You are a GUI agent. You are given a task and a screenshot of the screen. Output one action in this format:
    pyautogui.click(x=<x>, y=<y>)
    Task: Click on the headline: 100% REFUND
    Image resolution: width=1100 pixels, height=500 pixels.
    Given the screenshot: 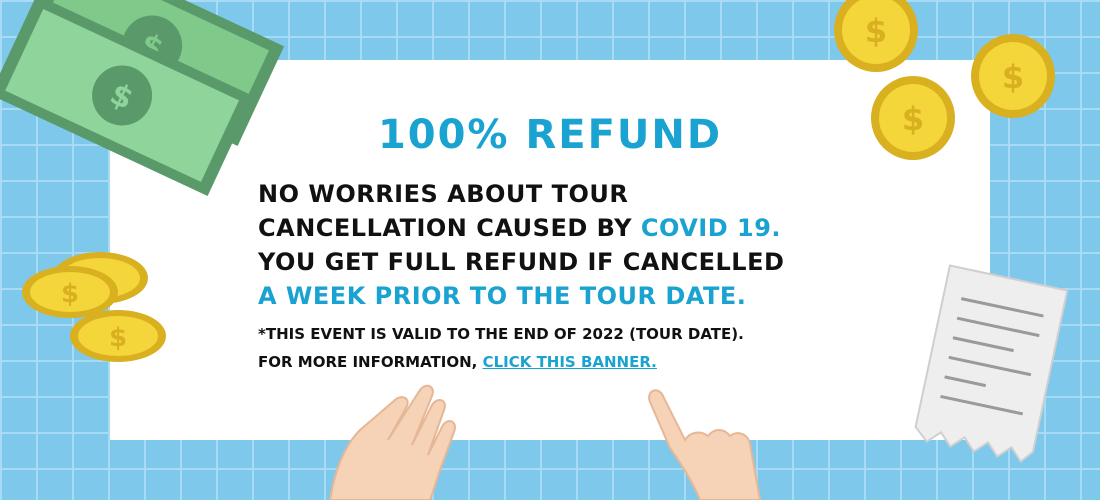 What is the action you would take?
    pyautogui.click(x=550, y=135)
    